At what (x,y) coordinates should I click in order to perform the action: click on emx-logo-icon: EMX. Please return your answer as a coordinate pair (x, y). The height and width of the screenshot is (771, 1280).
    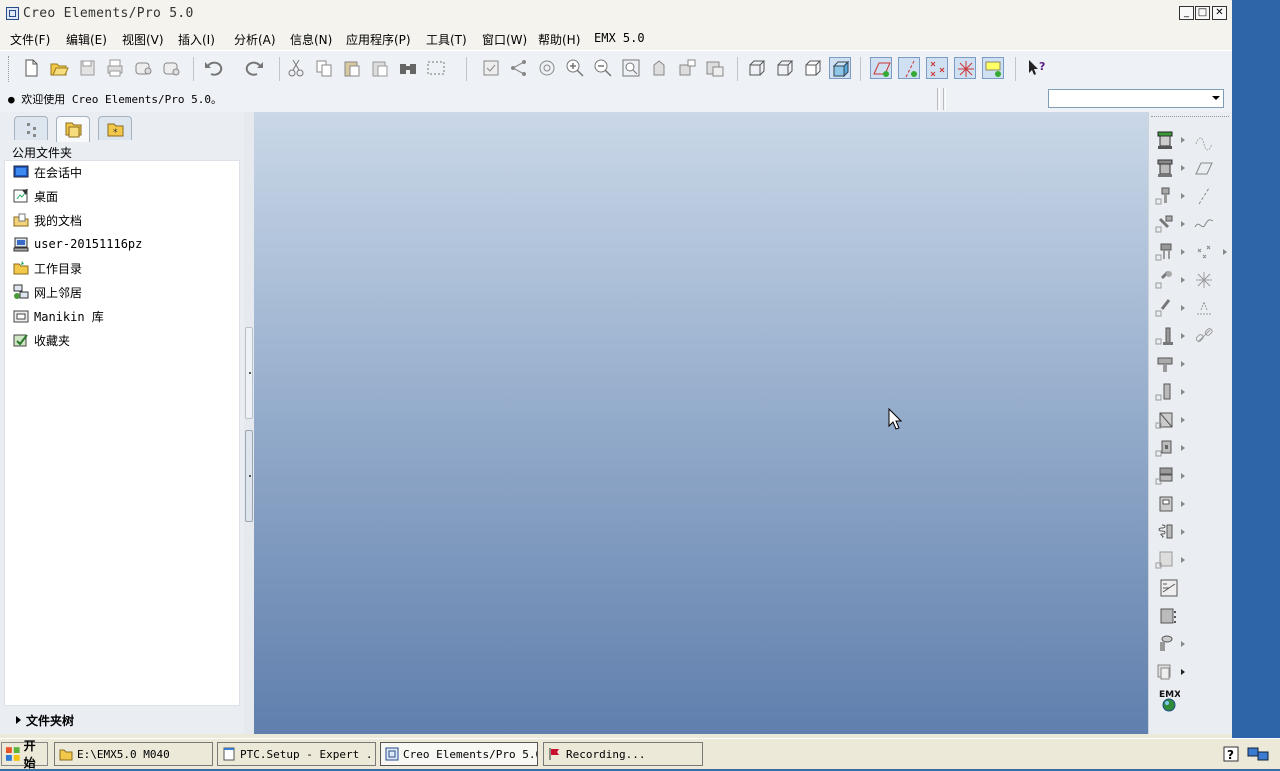
    Looking at the image, I should click on (1169, 700).